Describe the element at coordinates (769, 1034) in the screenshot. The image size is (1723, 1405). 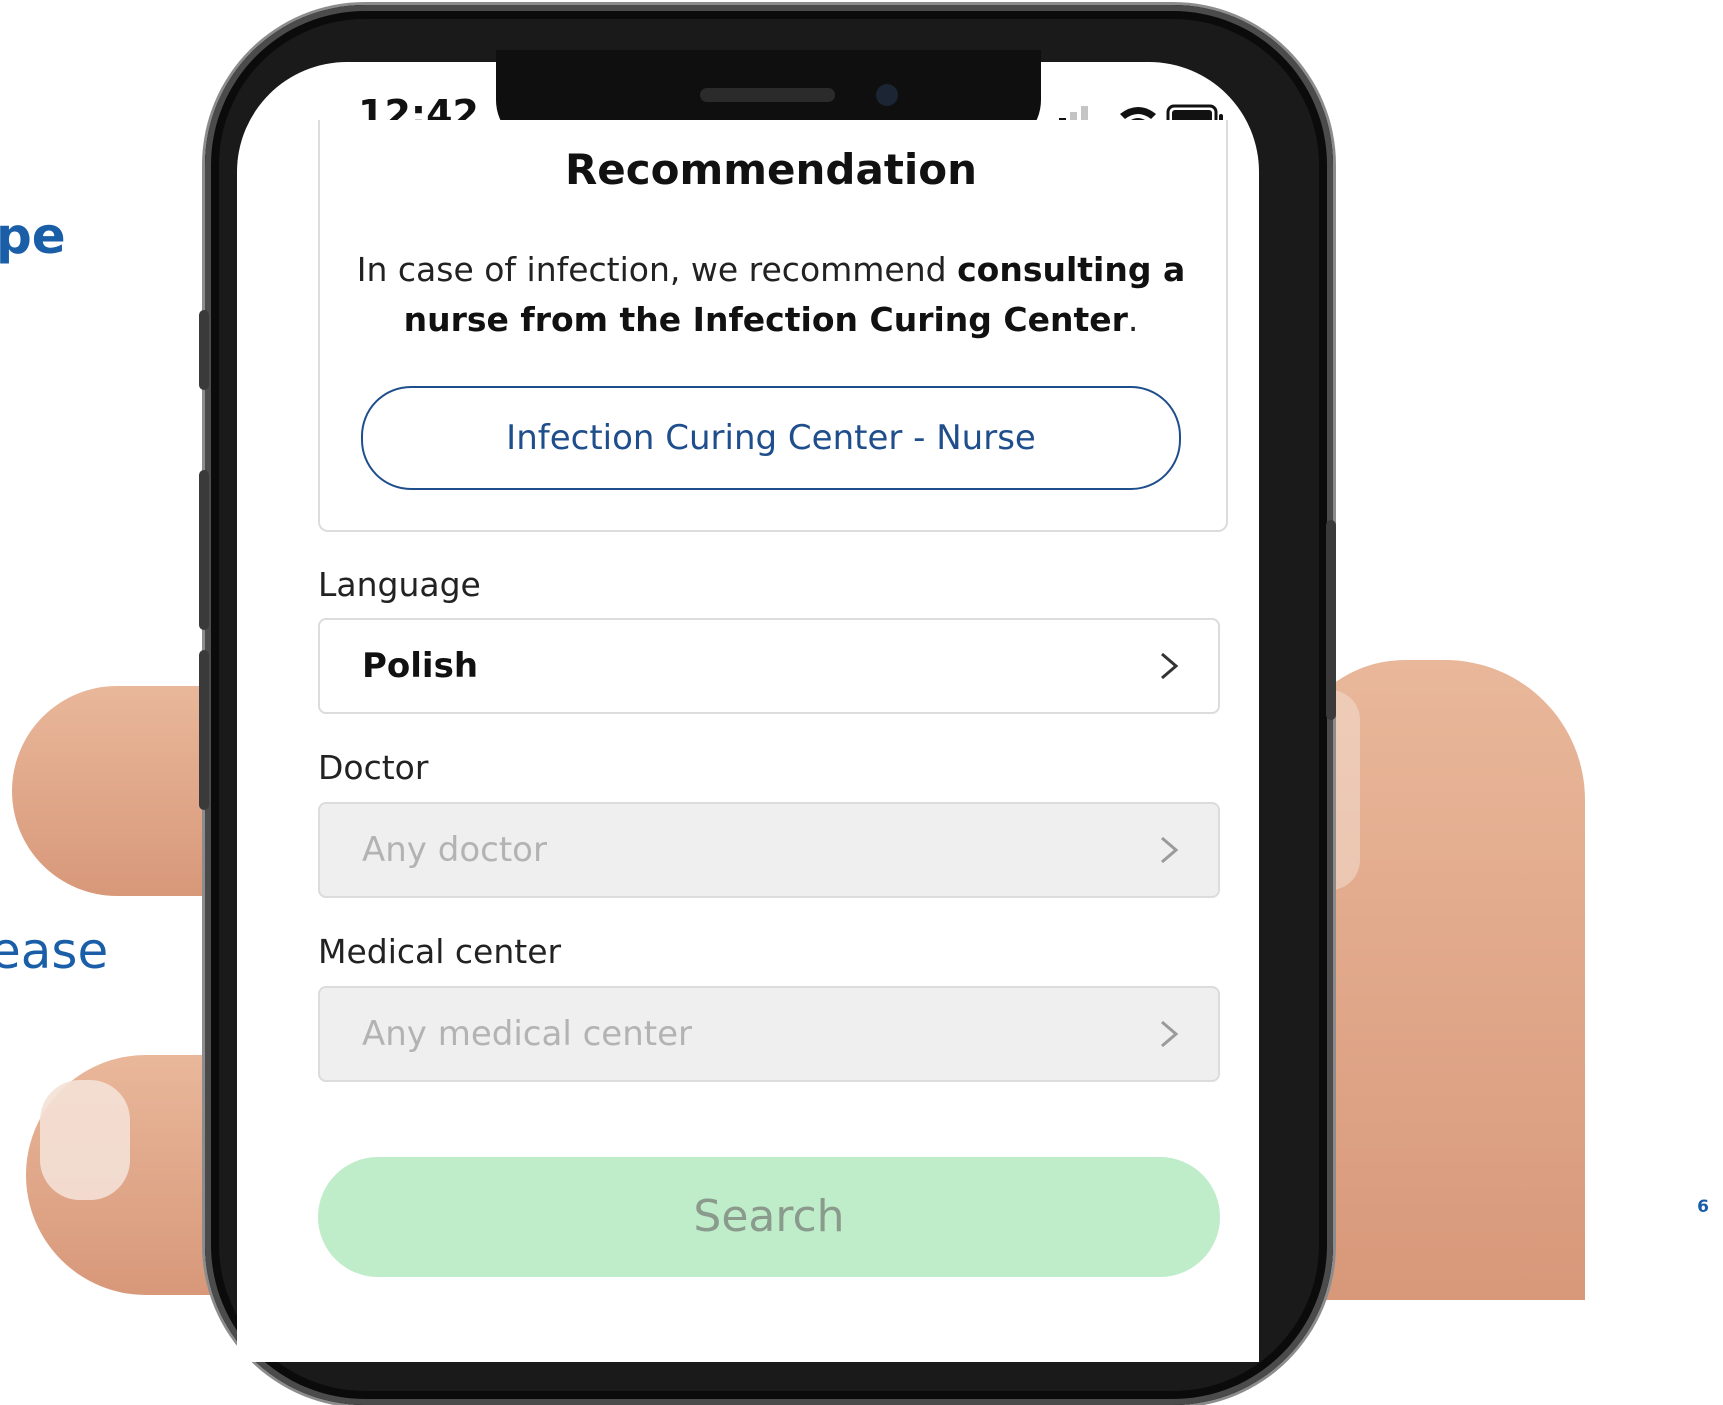
I see `medical-center-select: Any medical center` at that location.